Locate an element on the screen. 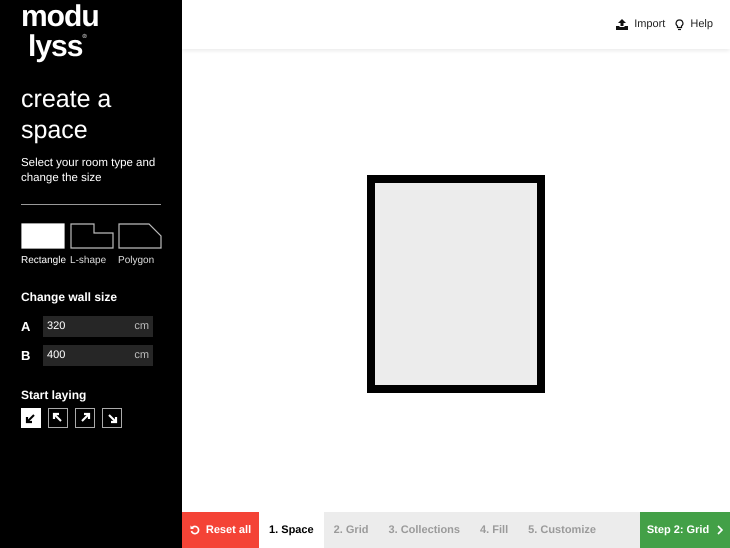 The width and height of the screenshot is (730, 548). import-link: Import is located at coordinates (641, 24).